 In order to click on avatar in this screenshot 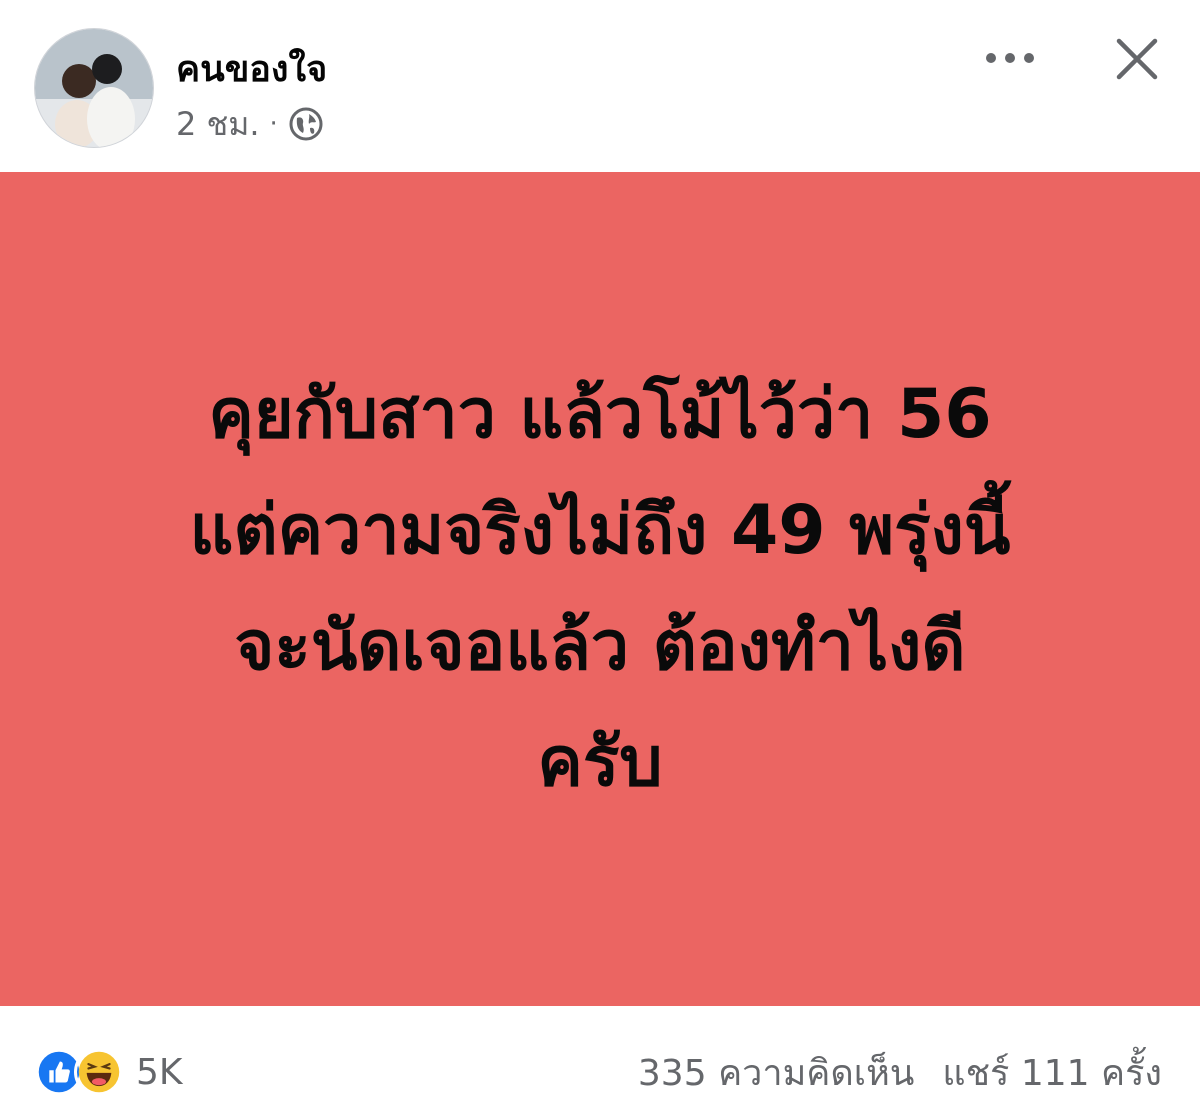, I will do `click(94, 88)`.